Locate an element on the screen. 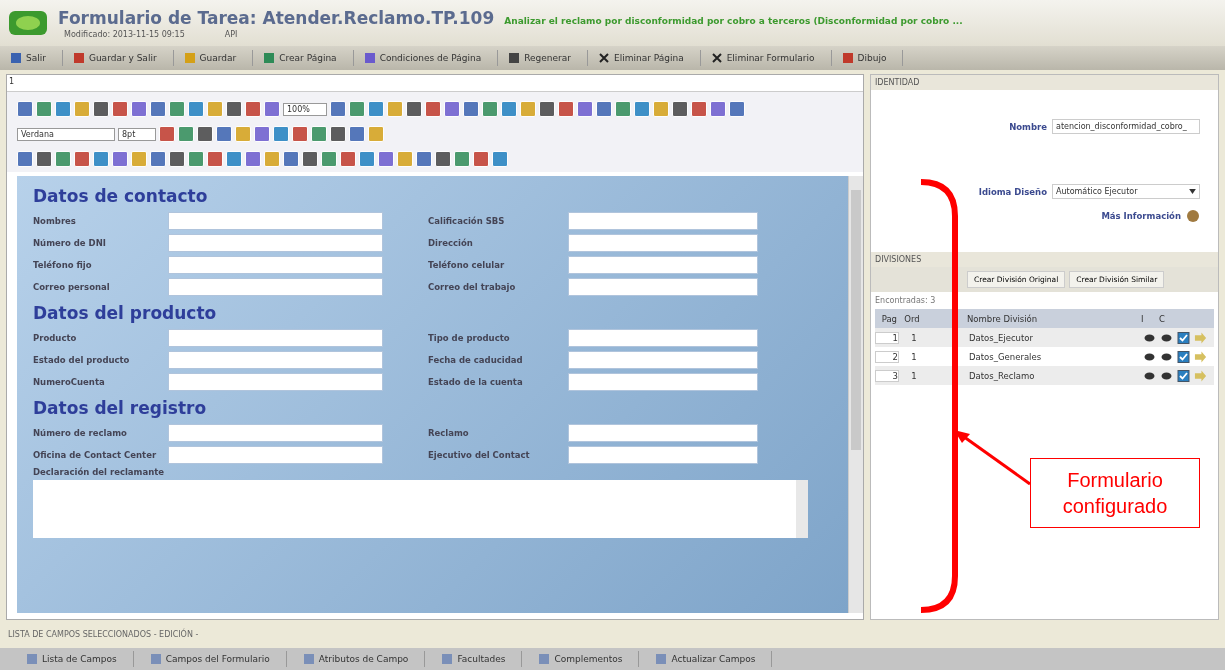 This screenshot has height=670, width=1225. toolbar-button: Salir is located at coordinates (33, 58).